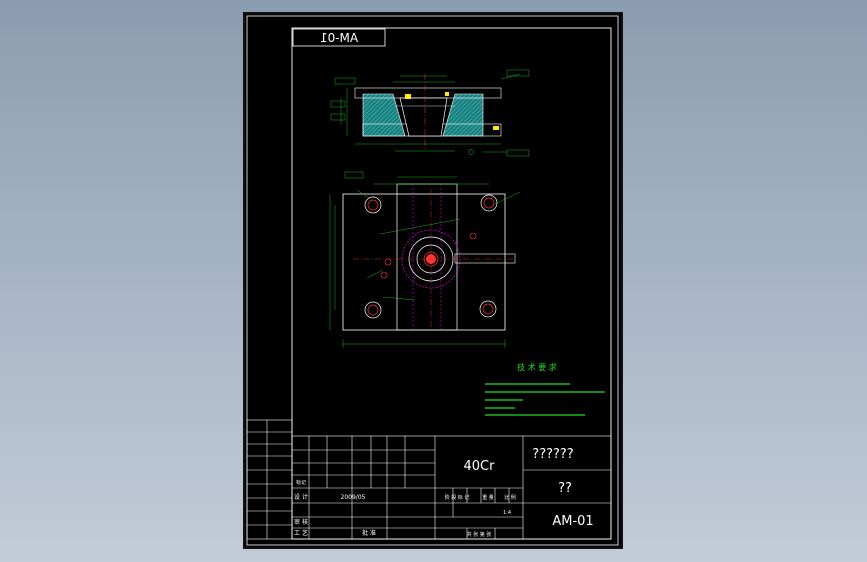 The height and width of the screenshot is (562, 867). I want to click on part-number-top: AM-01, so click(339, 38).